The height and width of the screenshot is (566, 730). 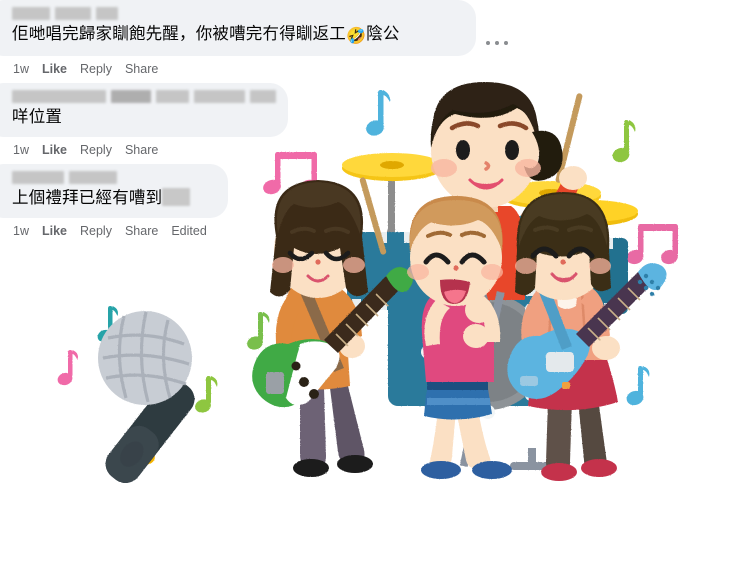 I want to click on comment-text: 上個禮拜已經有嘈到, so click(x=114, y=198).